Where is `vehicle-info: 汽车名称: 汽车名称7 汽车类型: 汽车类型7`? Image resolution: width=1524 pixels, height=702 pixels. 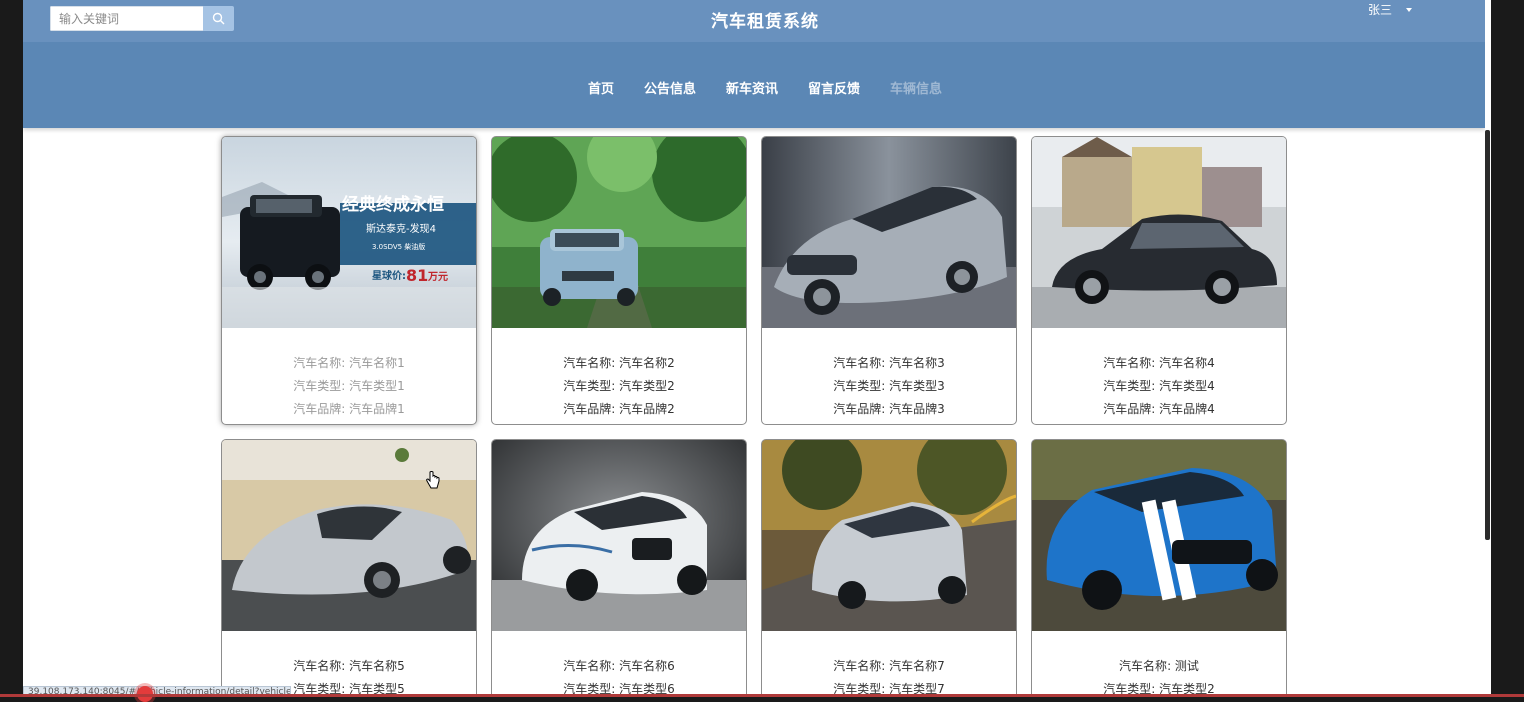
vehicle-info: 汽车名称: 汽车名称7 汽车类型: 汽车类型7 is located at coordinates (889, 664).